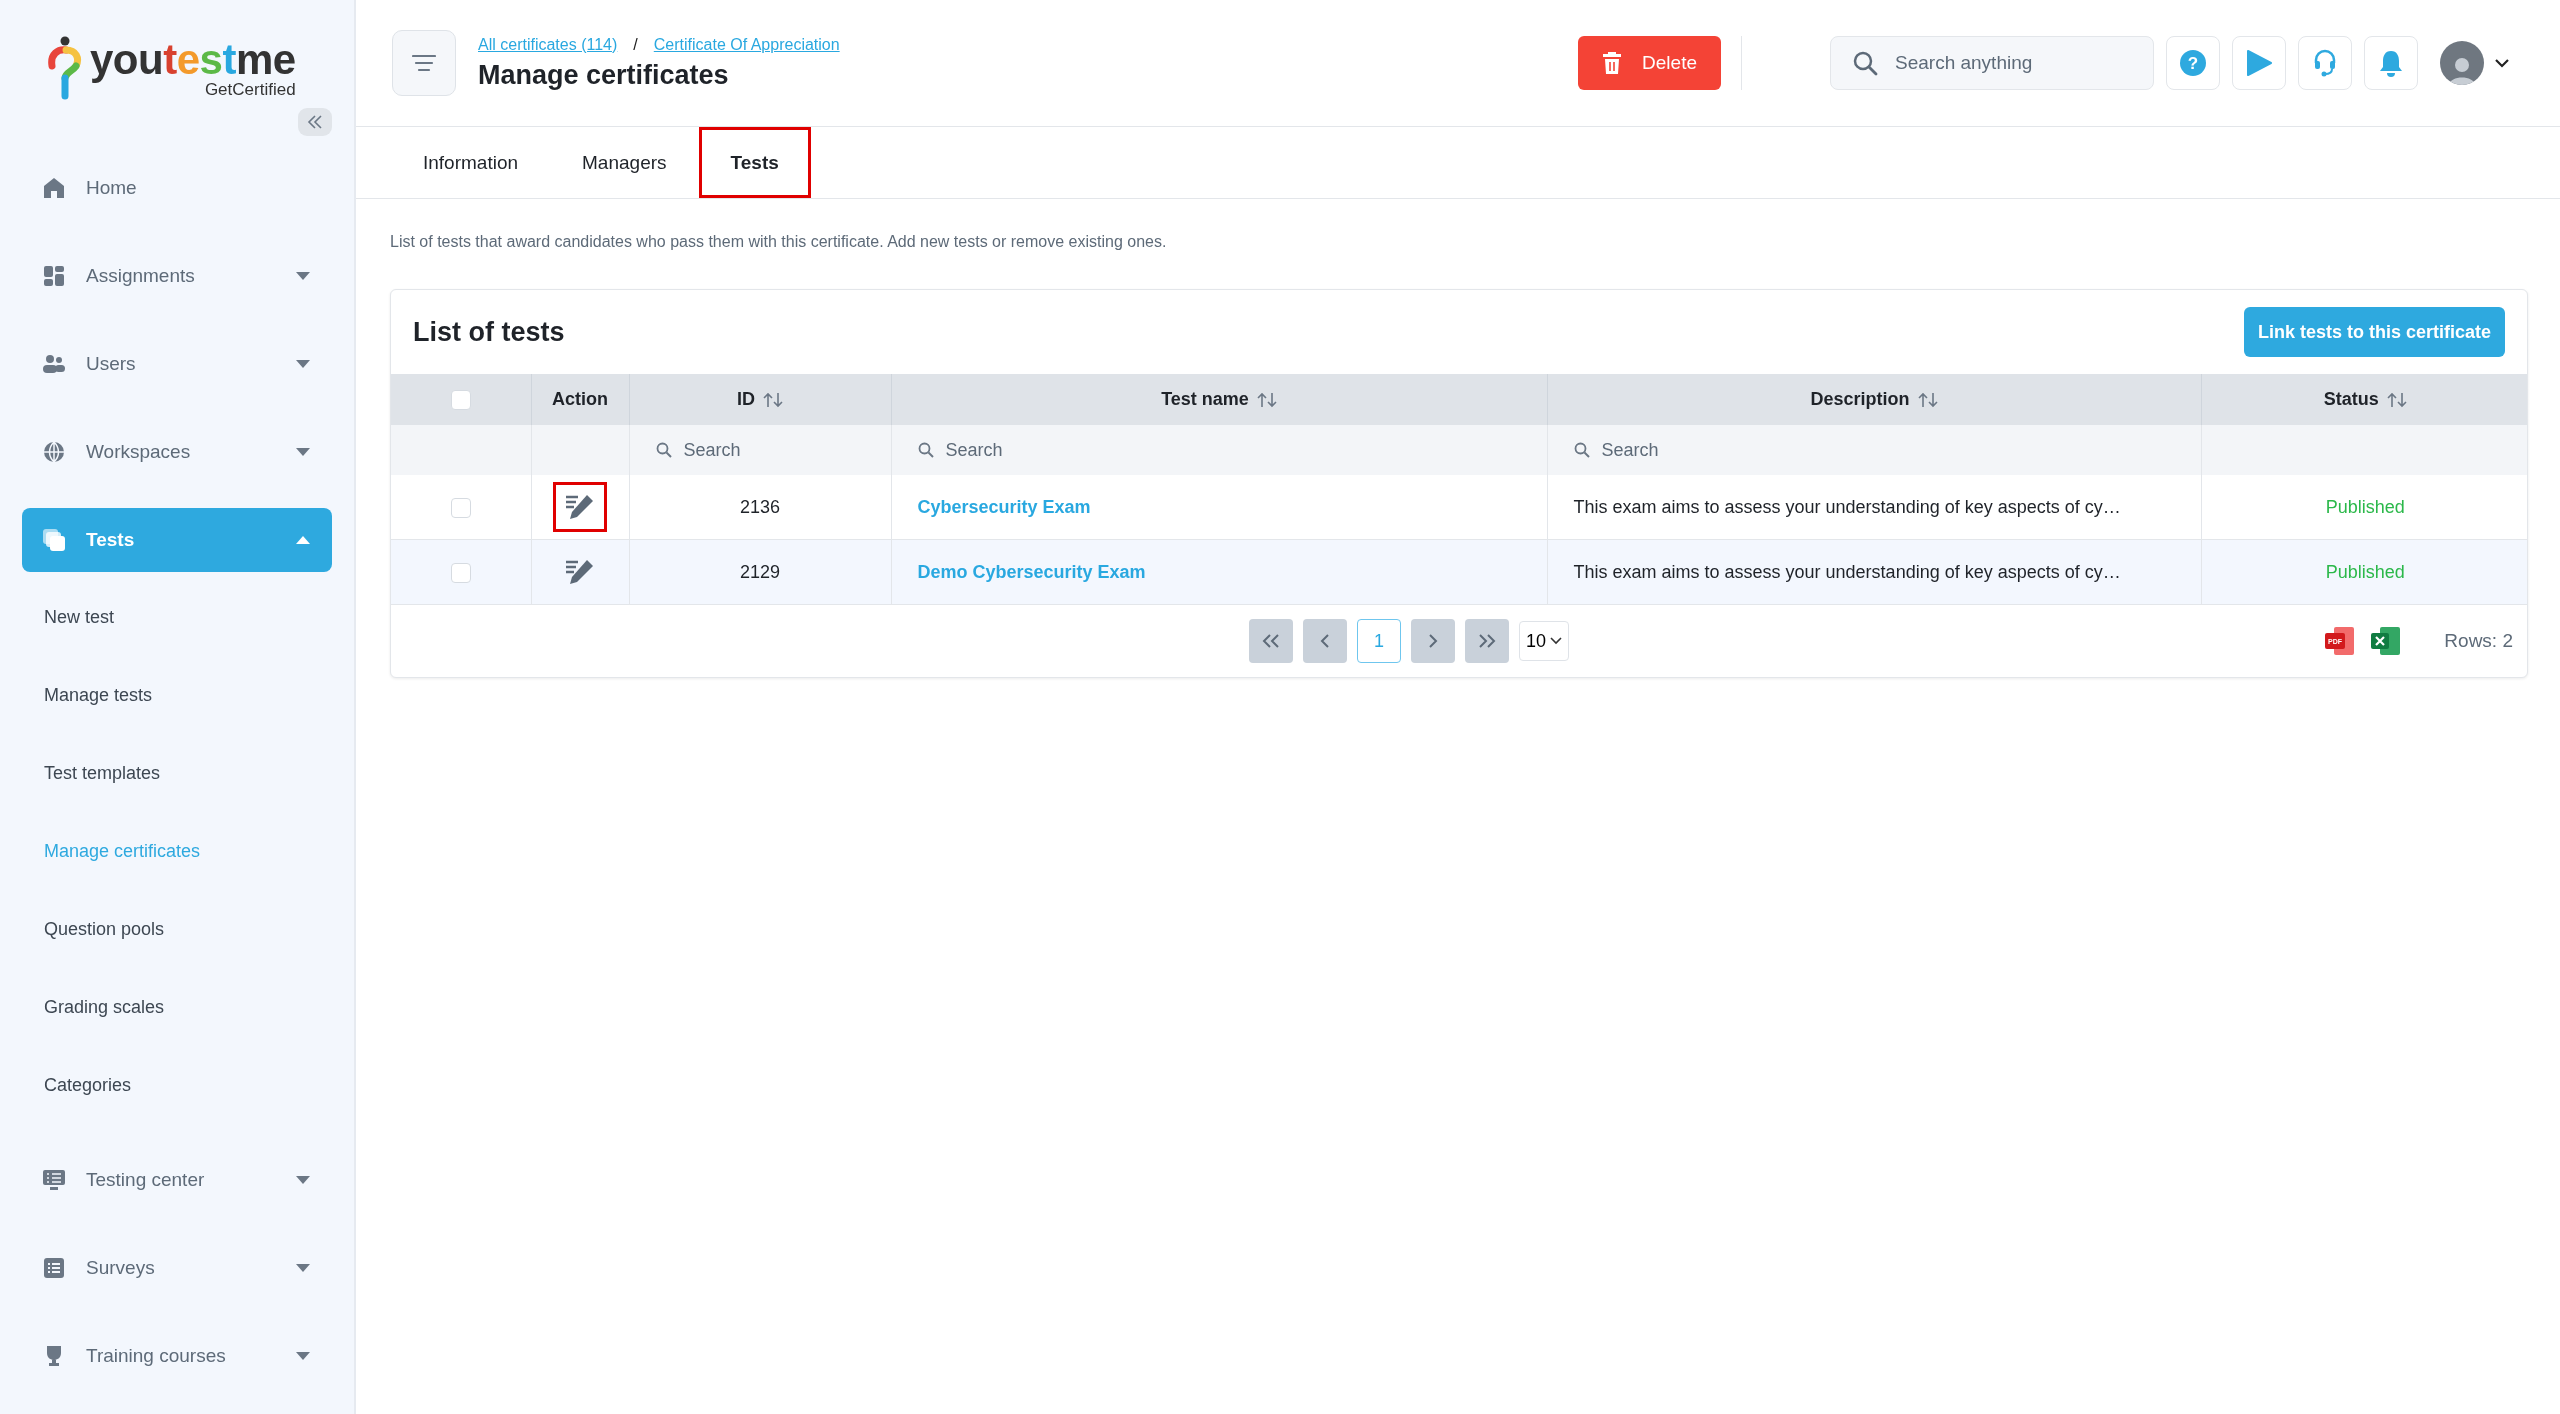 This screenshot has width=2560, height=1414. Describe the element at coordinates (177, 452) in the screenshot. I see `sidebar-item: Workspaces` at that location.